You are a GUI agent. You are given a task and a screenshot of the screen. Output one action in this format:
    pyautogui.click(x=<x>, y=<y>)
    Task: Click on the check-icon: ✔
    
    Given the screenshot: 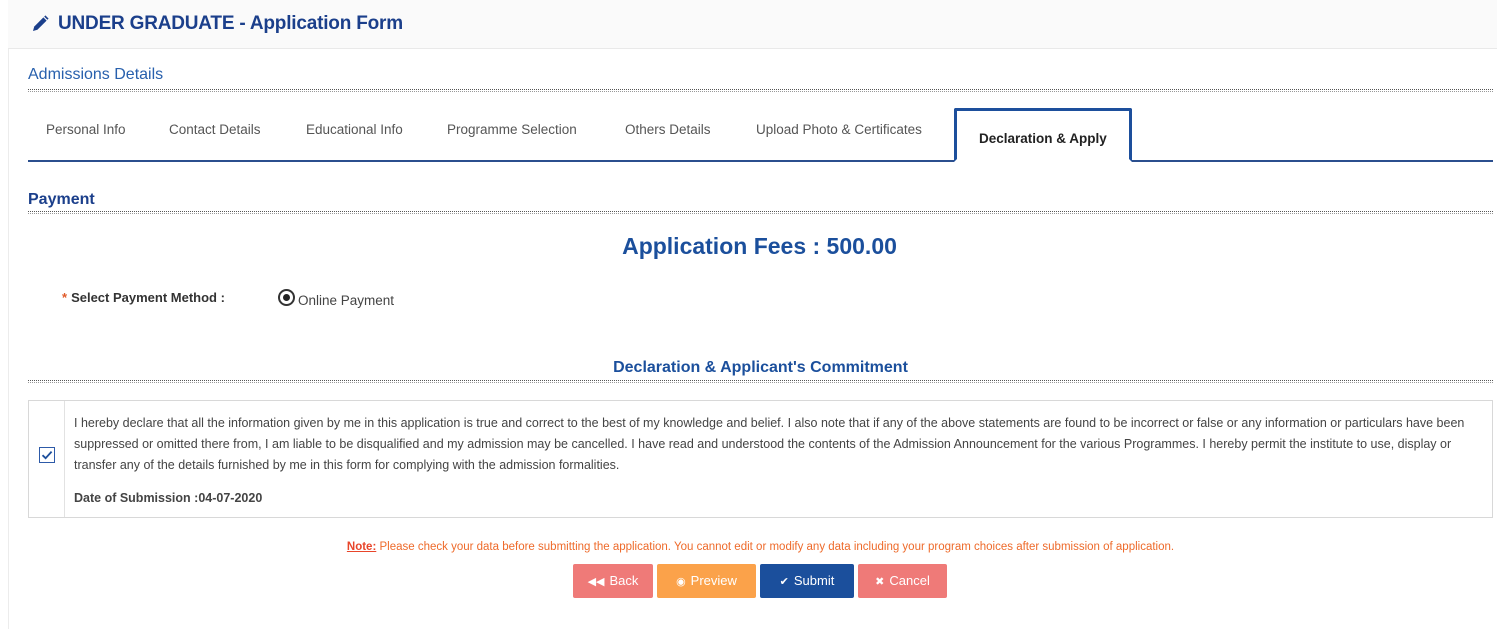 What is the action you would take?
    pyautogui.click(x=784, y=582)
    